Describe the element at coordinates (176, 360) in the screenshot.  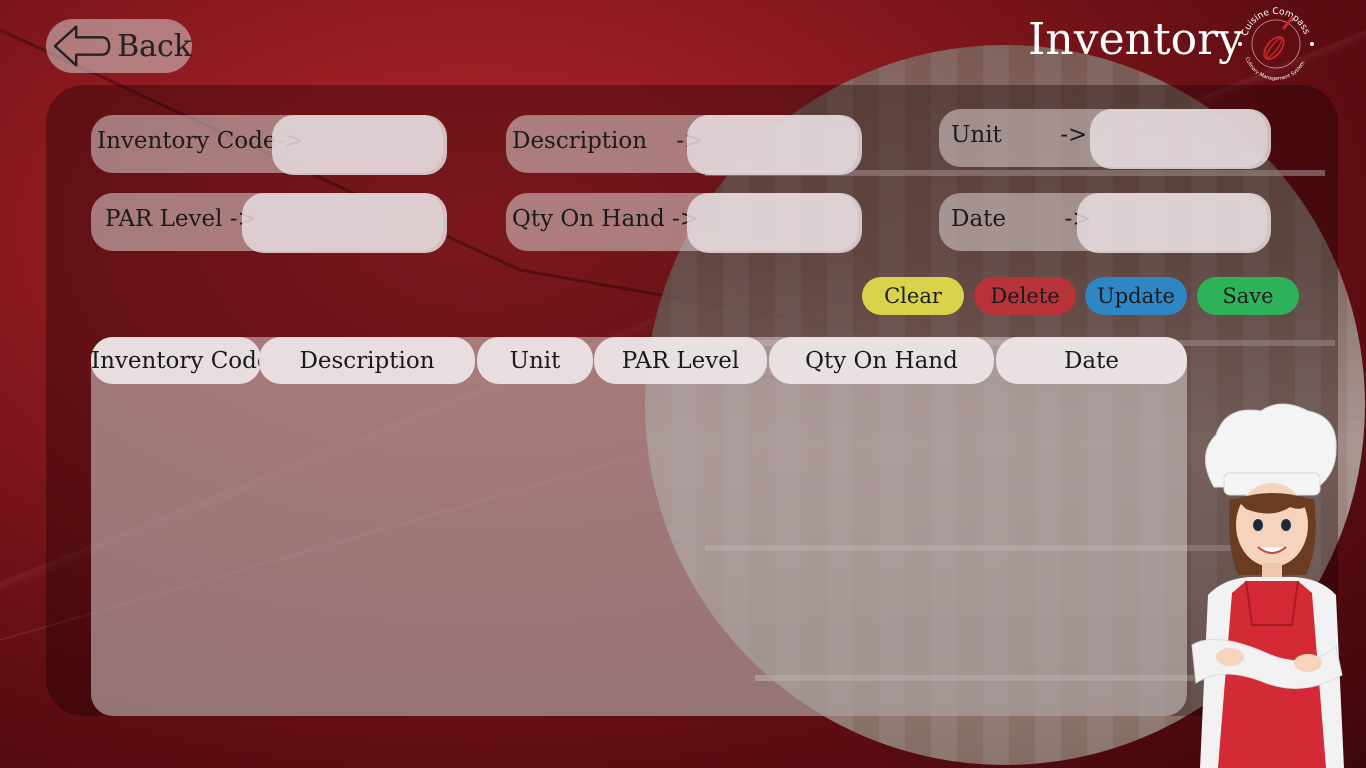
I see `column-header-inventory-code: Inventory Code` at that location.